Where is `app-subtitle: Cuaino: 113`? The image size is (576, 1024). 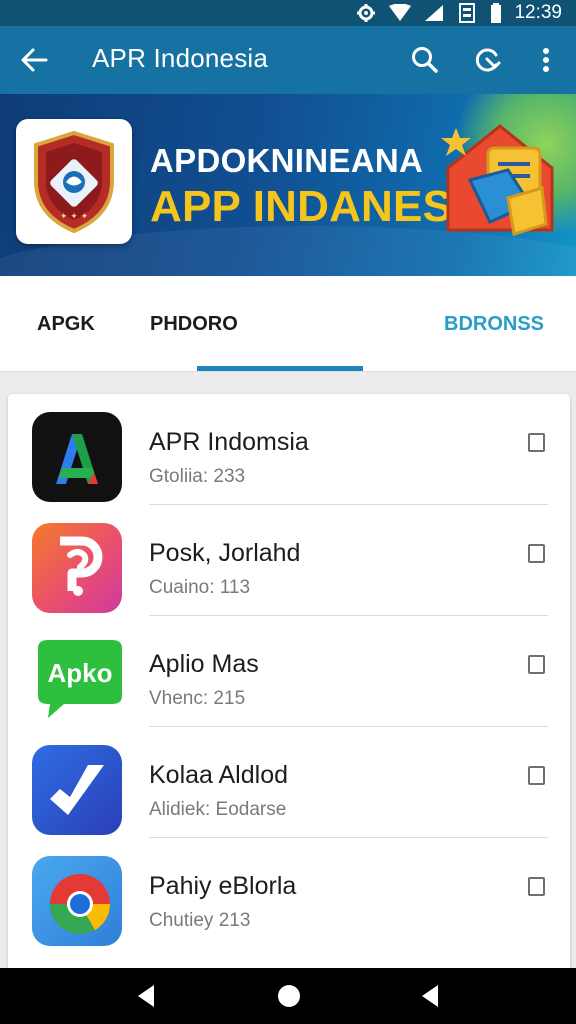
app-subtitle: Cuaino: 113 is located at coordinates (200, 587).